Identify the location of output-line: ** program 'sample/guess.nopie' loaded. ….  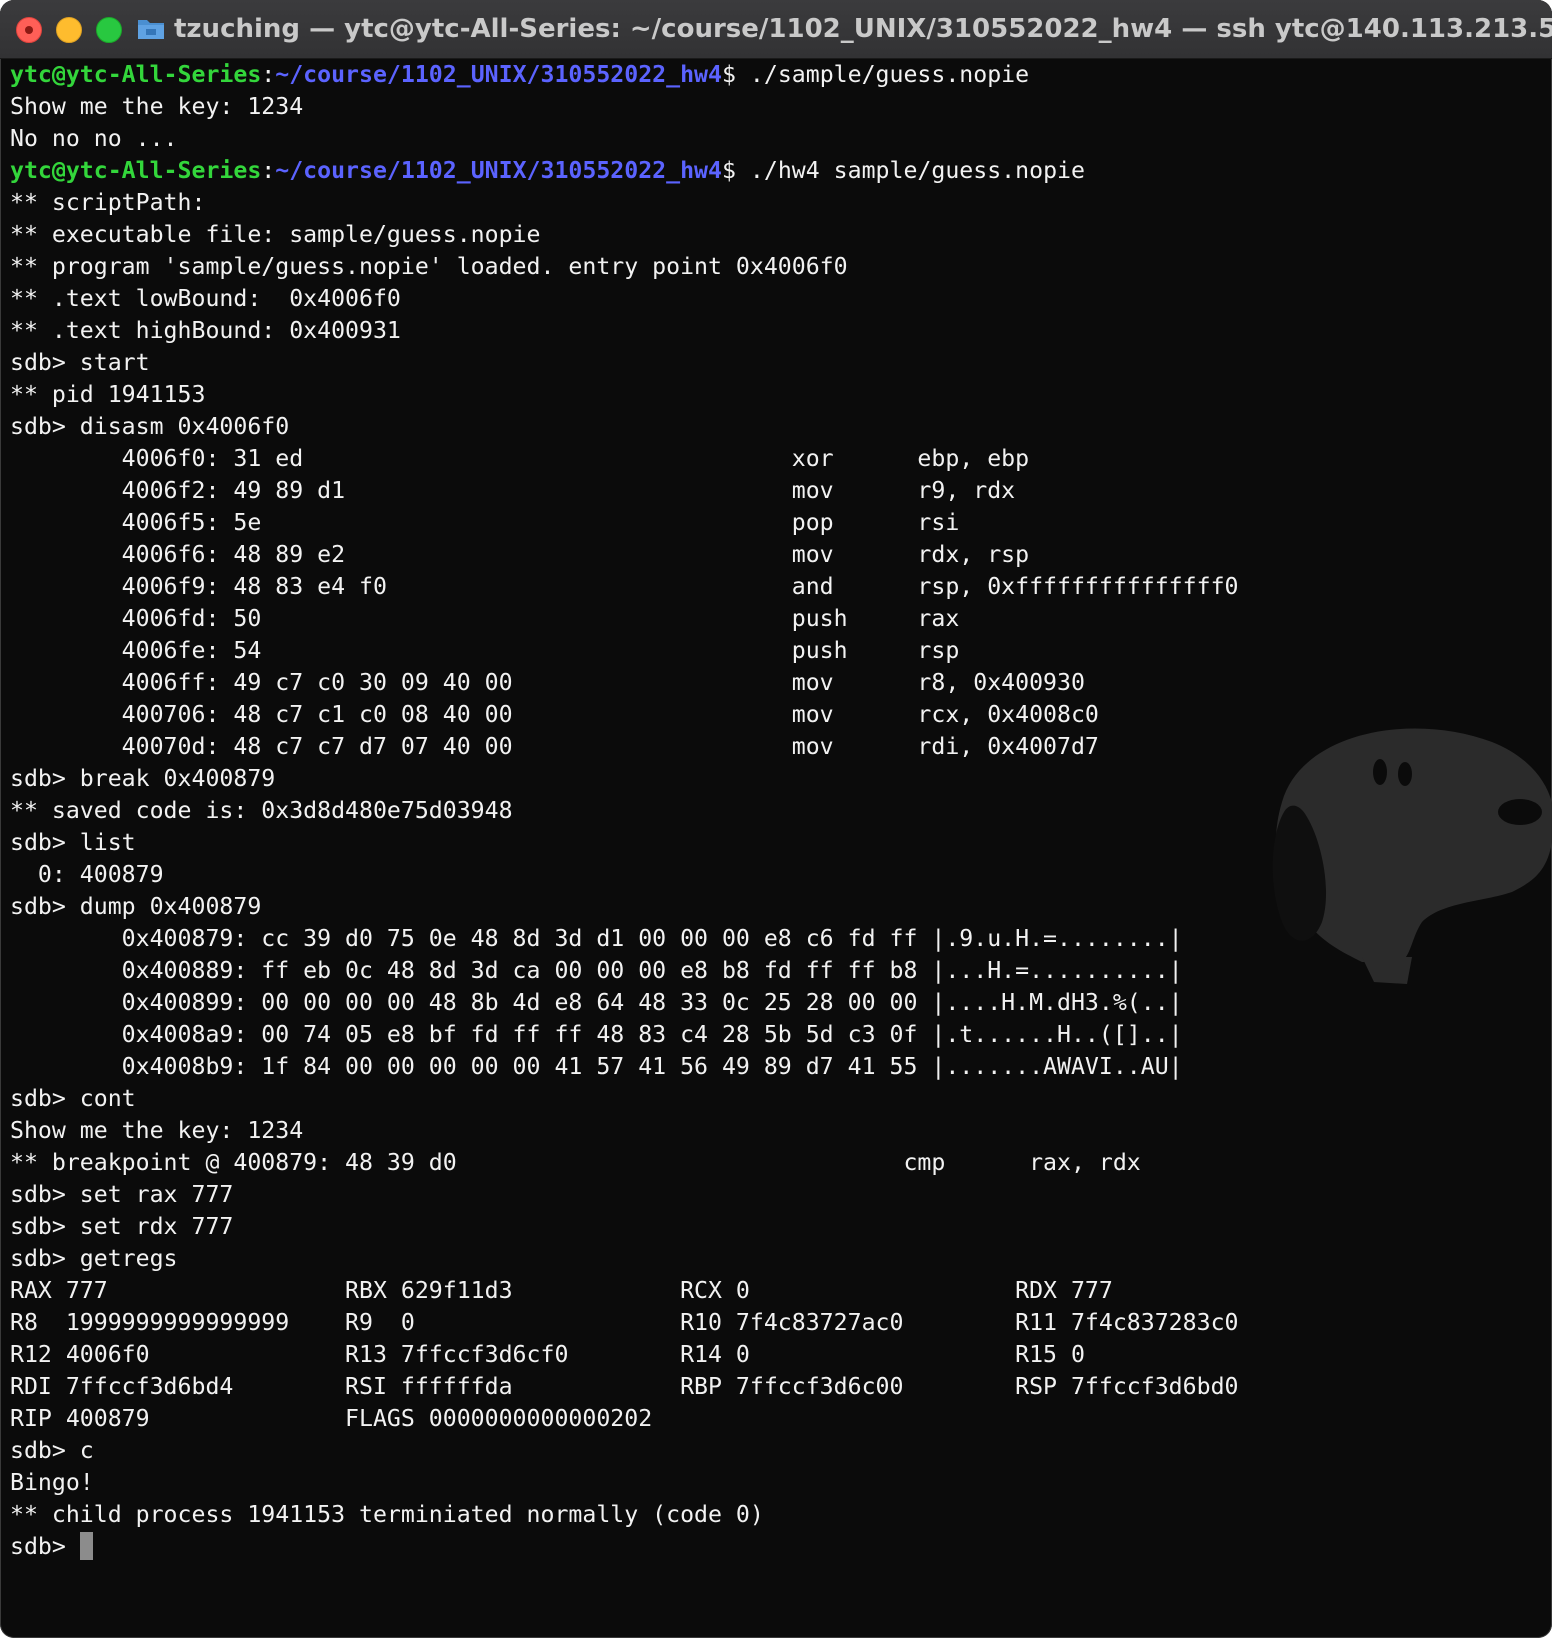
(429, 266).